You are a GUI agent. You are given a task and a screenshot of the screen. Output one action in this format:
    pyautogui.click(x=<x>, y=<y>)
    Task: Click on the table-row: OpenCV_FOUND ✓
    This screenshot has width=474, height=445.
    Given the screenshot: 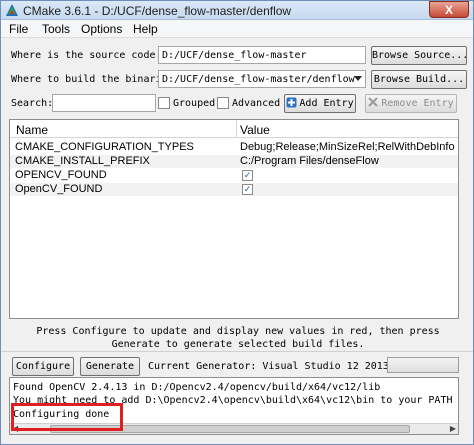 What is the action you would take?
    pyautogui.click(x=234, y=189)
    